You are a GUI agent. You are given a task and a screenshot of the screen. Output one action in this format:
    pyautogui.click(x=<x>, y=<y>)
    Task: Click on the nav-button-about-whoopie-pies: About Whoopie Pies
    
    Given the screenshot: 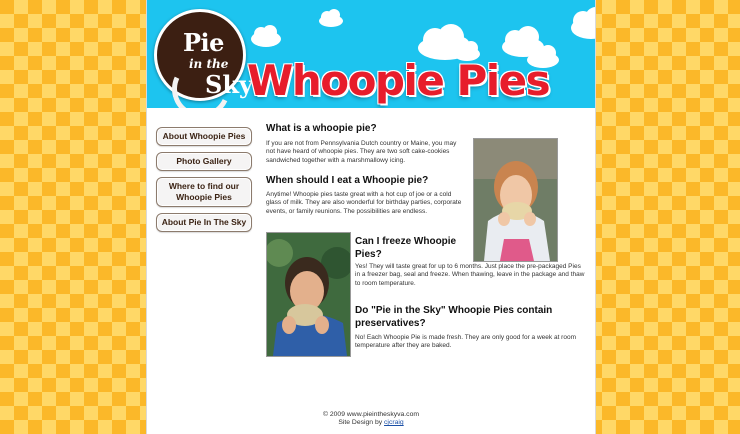 What is the action you would take?
    pyautogui.click(x=204, y=136)
    